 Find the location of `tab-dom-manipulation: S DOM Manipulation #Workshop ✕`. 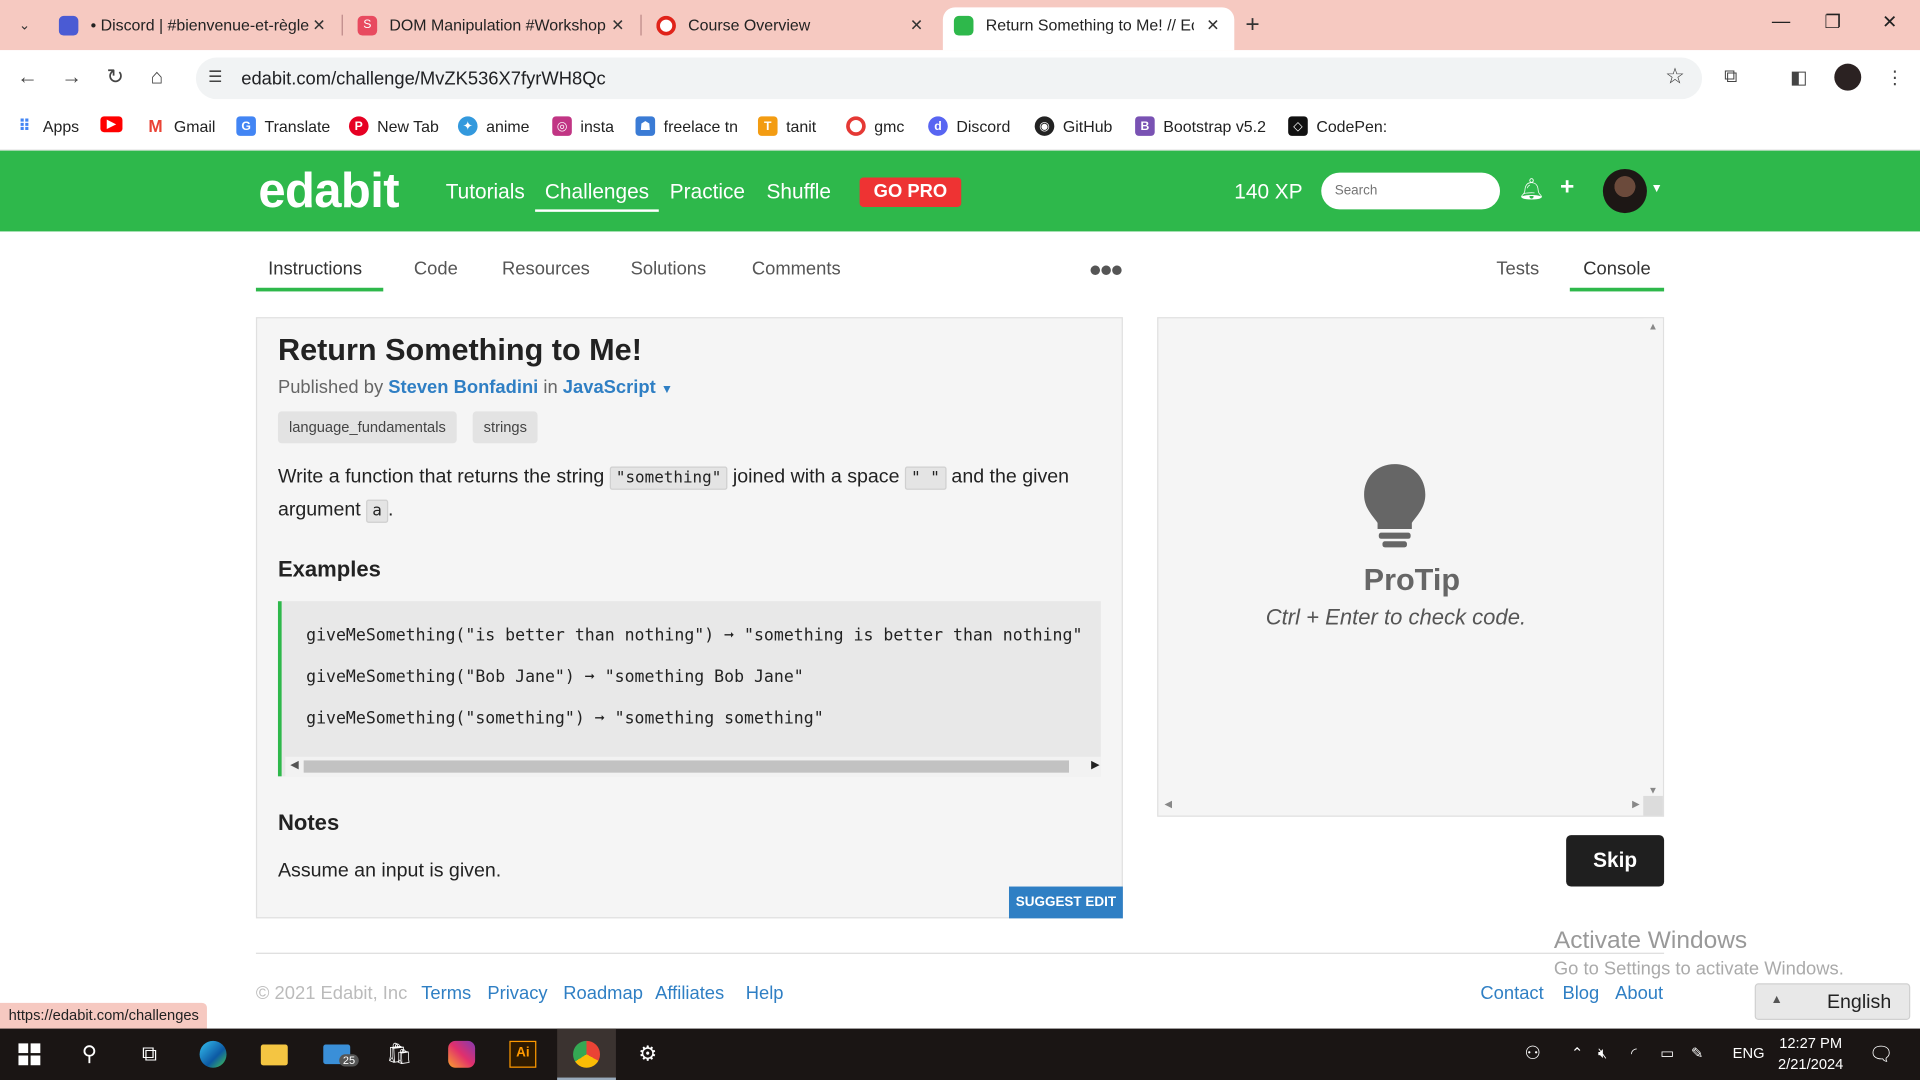

tab-dom-manipulation: S DOM Manipulation #Workshop ✕ is located at coordinates (494, 25).